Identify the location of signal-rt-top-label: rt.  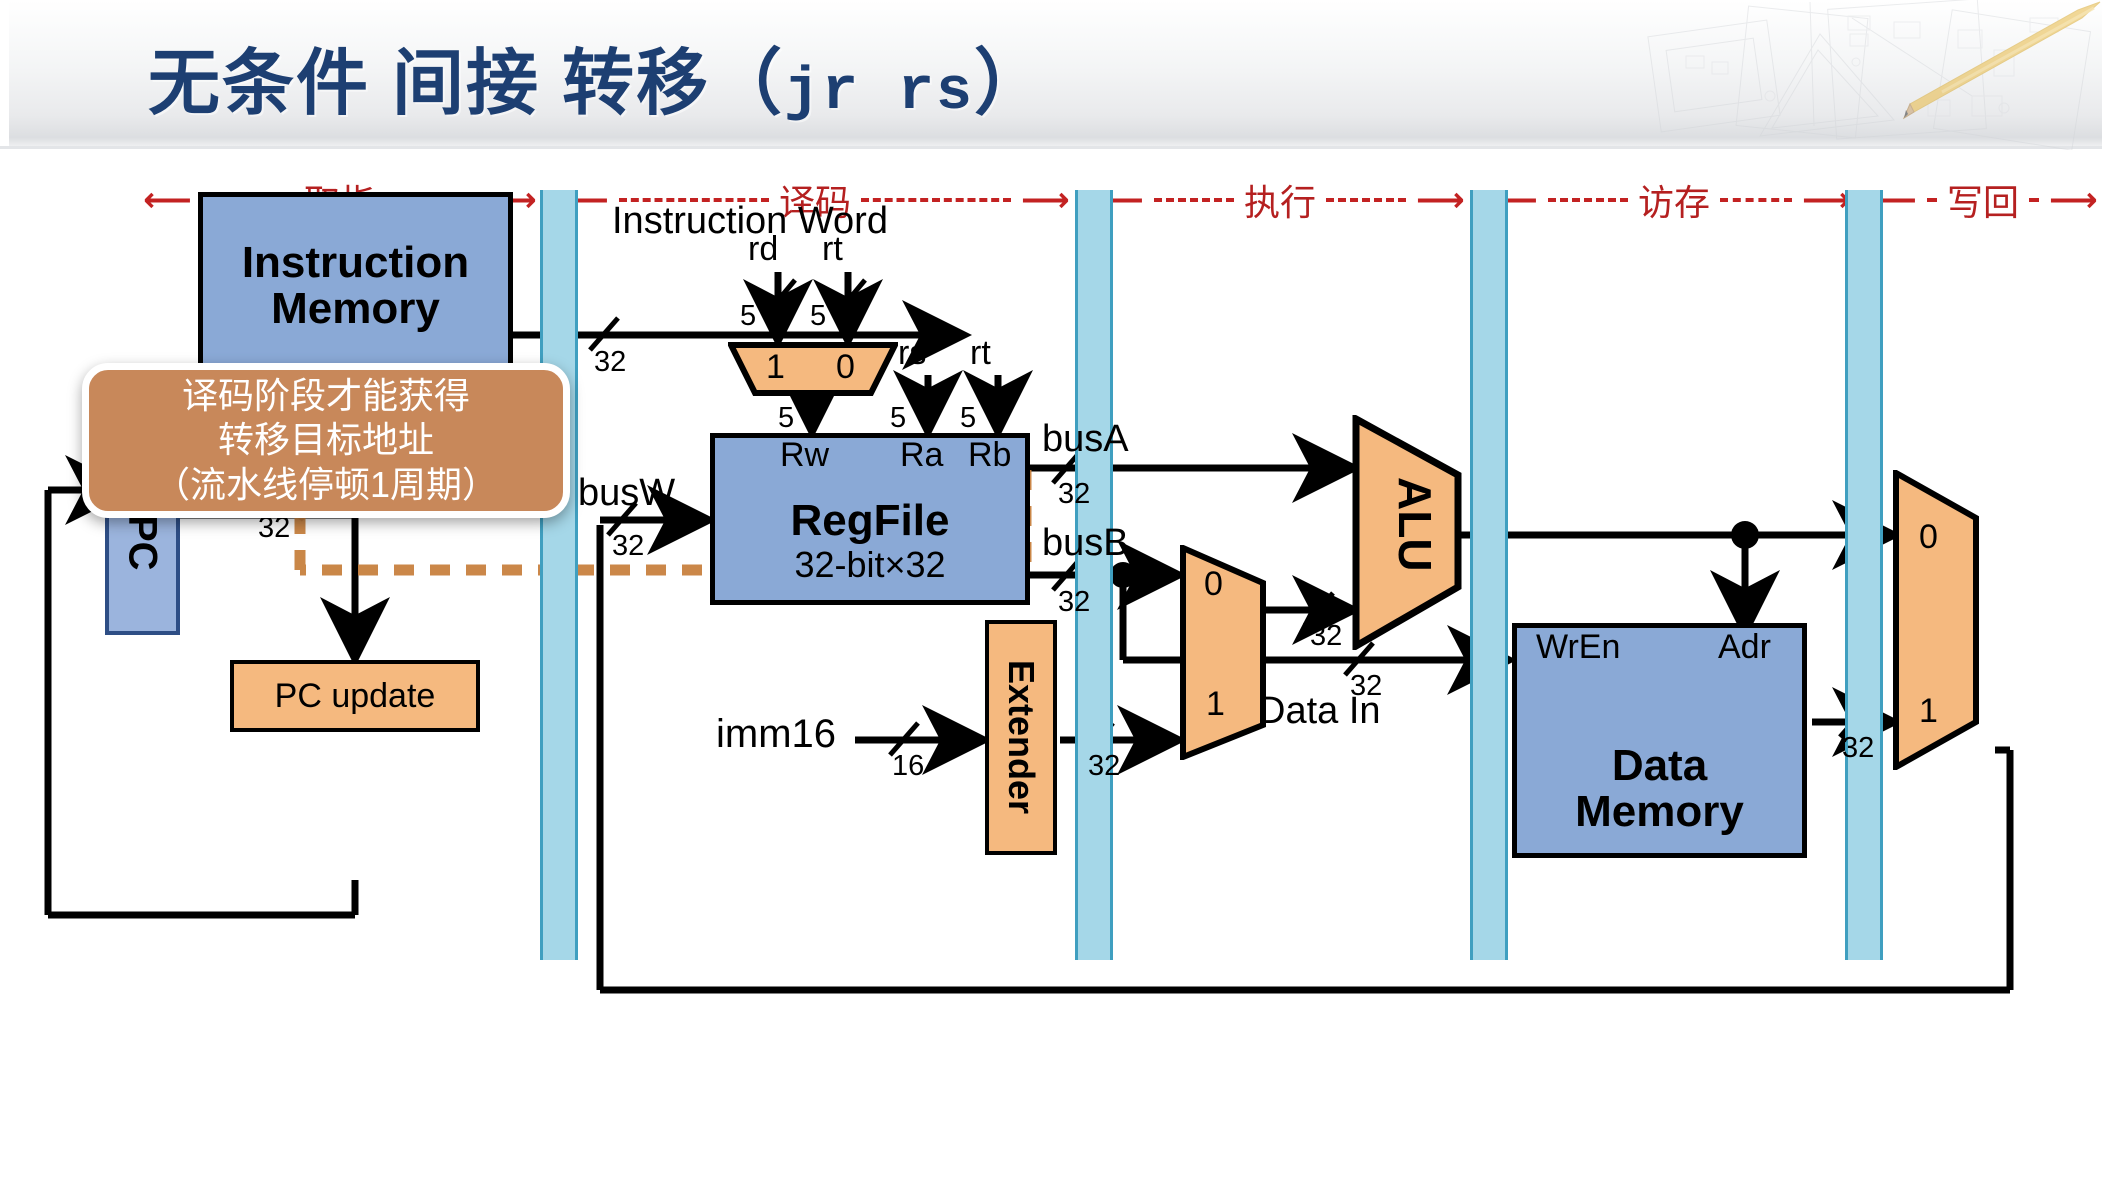
(832, 249).